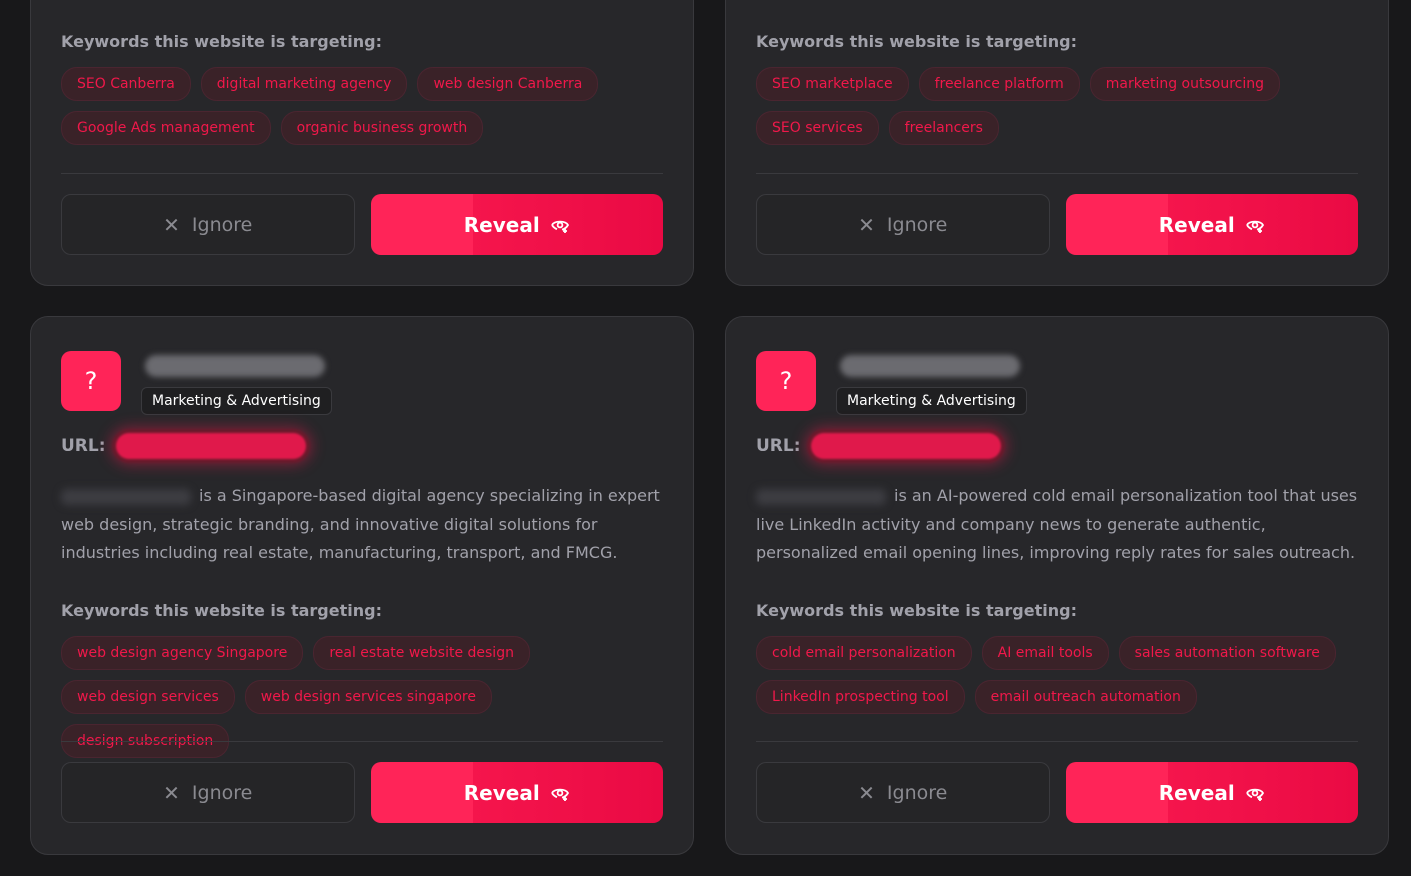 The height and width of the screenshot is (876, 1411). I want to click on keyword-chip: LinkedIn prospecting tool, so click(860, 697).